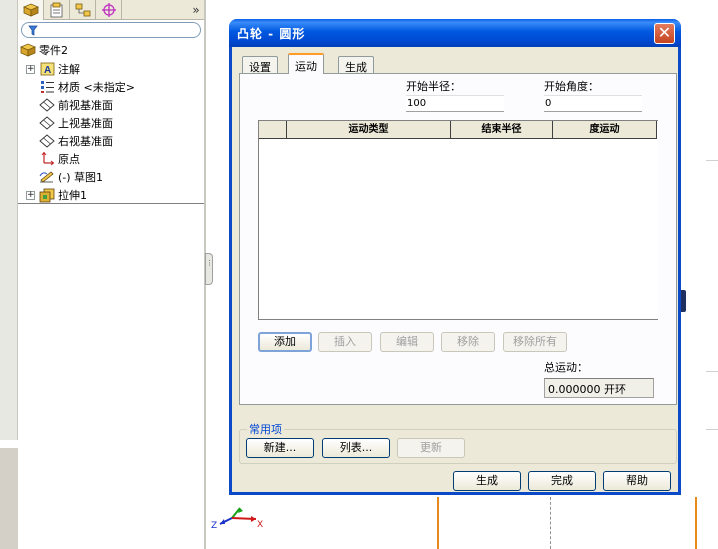  What do you see at coordinates (112, 203) in the screenshot?
I see `tree-divider` at bounding box center [112, 203].